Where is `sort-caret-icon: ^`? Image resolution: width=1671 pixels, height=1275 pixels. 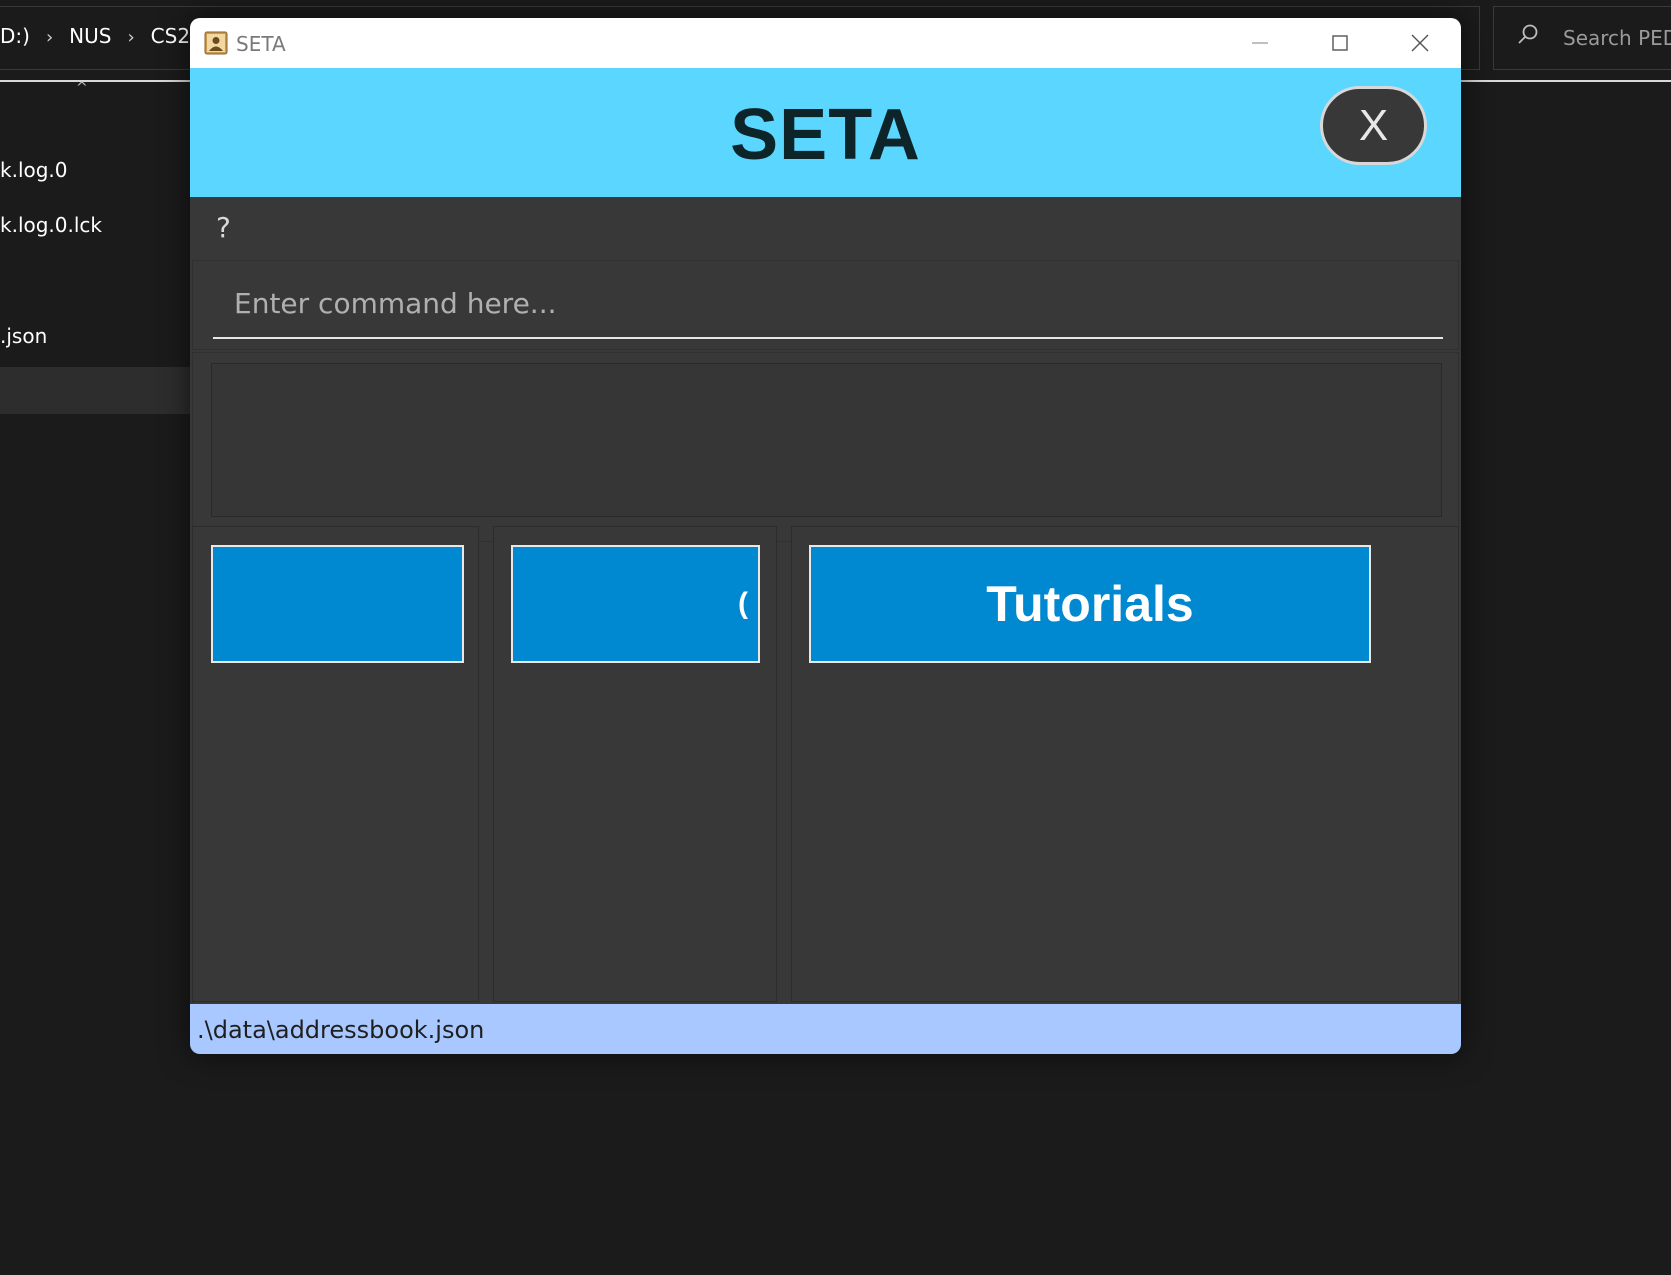 sort-caret-icon: ^ is located at coordinates (82, 88).